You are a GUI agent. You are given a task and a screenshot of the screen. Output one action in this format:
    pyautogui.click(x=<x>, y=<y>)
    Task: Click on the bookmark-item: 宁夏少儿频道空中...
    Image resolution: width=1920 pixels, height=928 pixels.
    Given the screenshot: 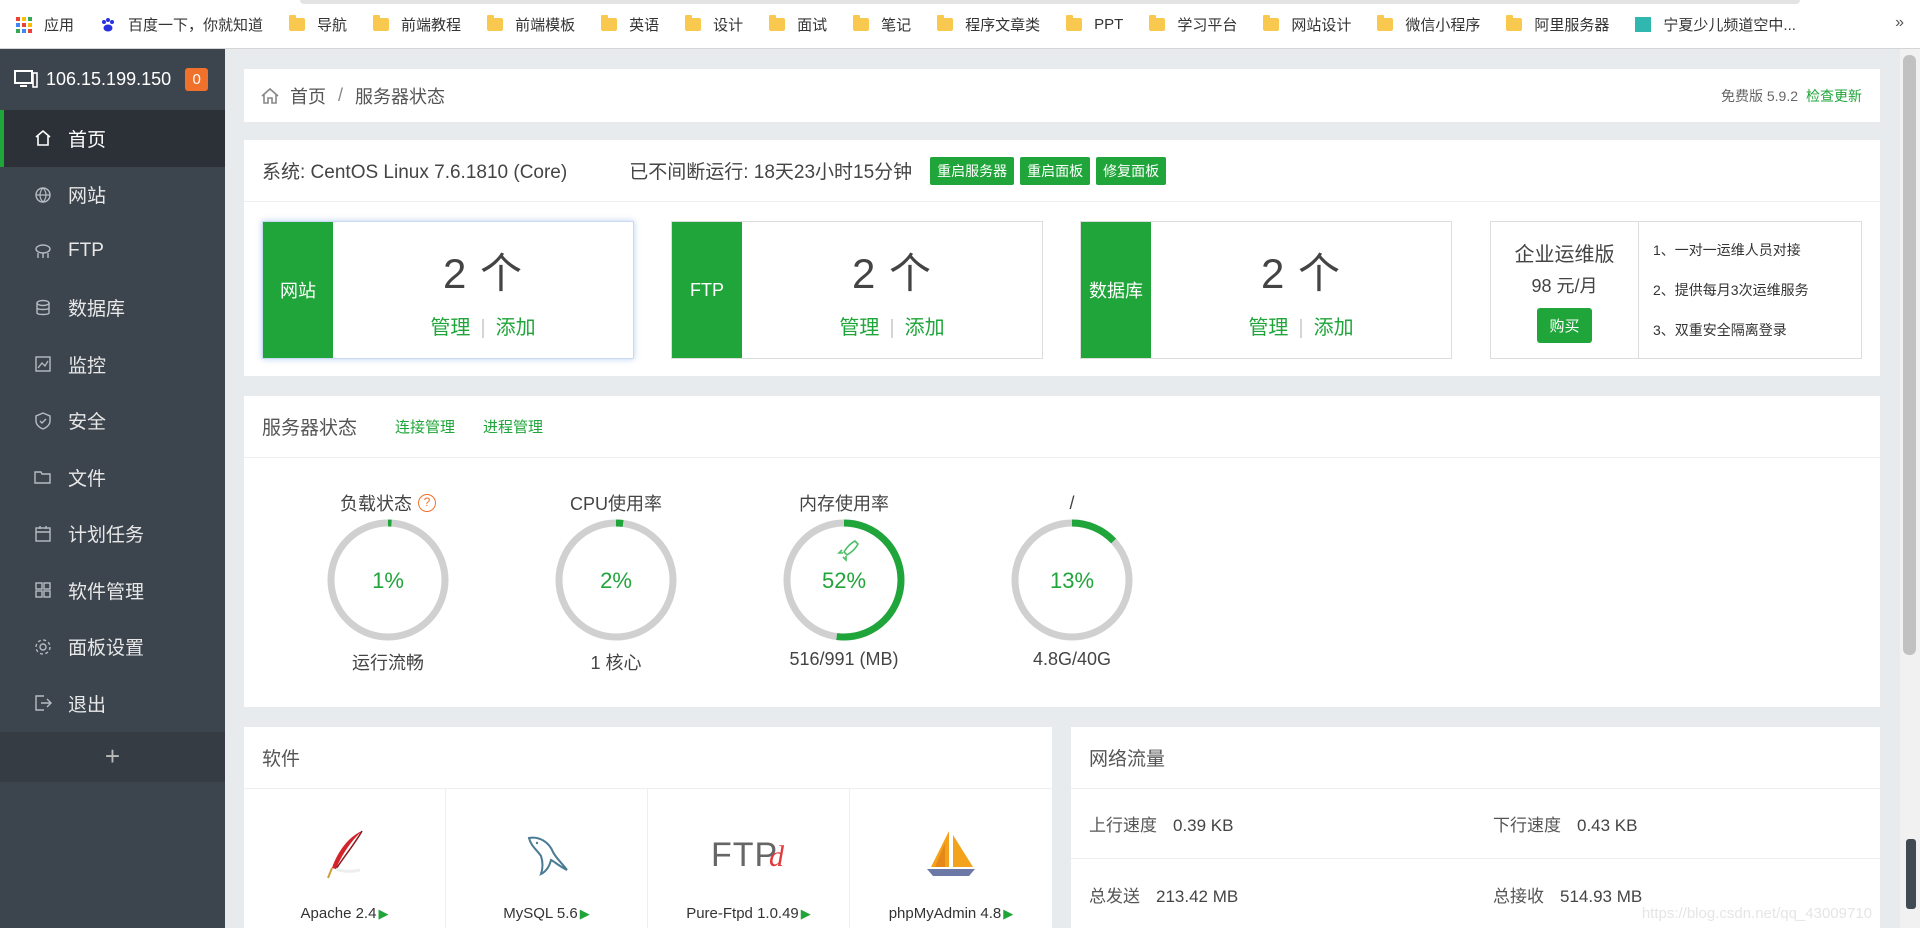 What is the action you would take?
    pyautogui.click(x=1715, y=24)
    